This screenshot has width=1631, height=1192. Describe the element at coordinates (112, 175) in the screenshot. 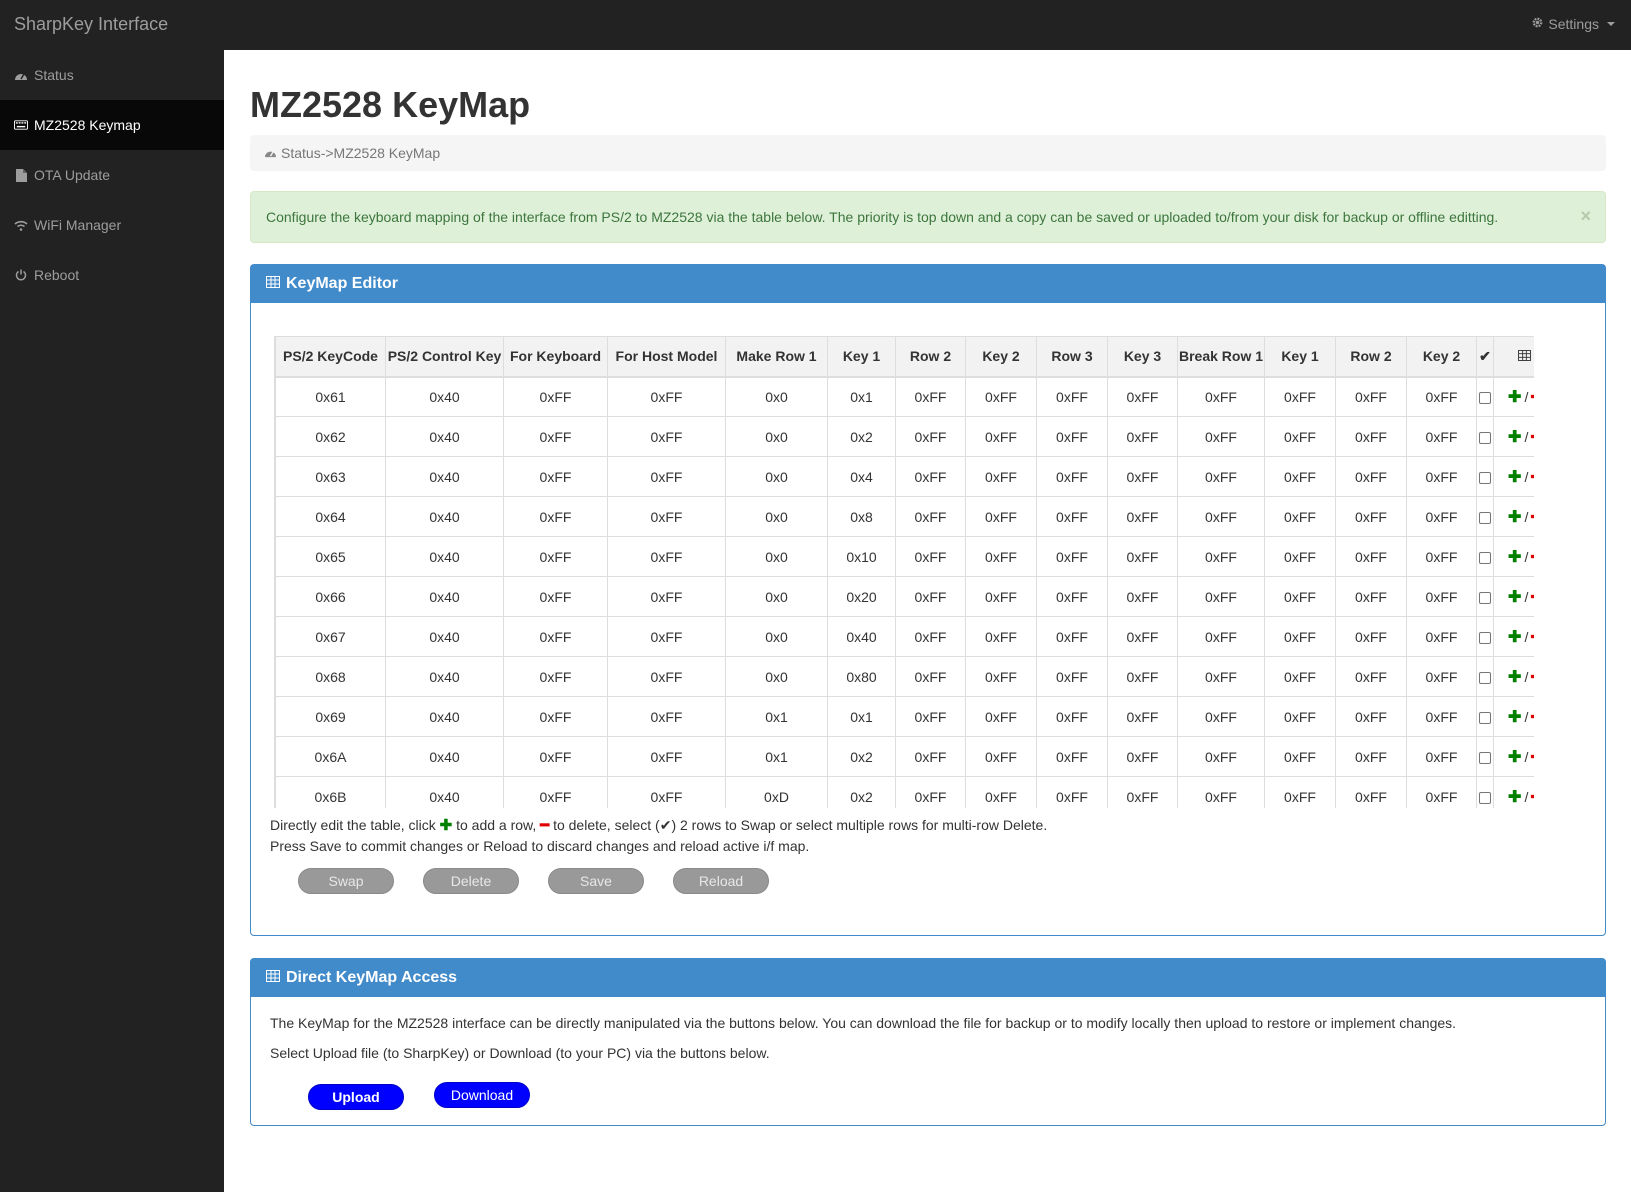

I see `sidebar-item-ota-update: OTA Update` at that location.